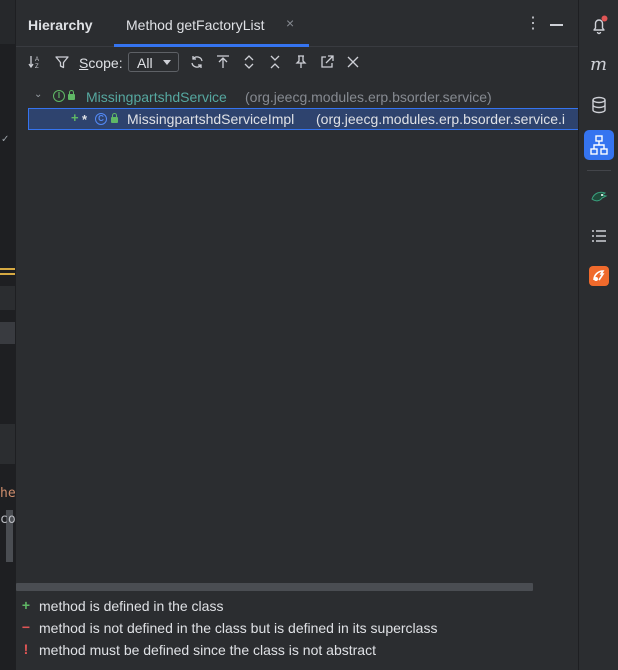 Image resolution: width=618 pixels, height=670 pixels. What do you see at coordinates (167, 62) in the screenshot?
I see `chevron-down-icon` at bounding box center [167, 62].